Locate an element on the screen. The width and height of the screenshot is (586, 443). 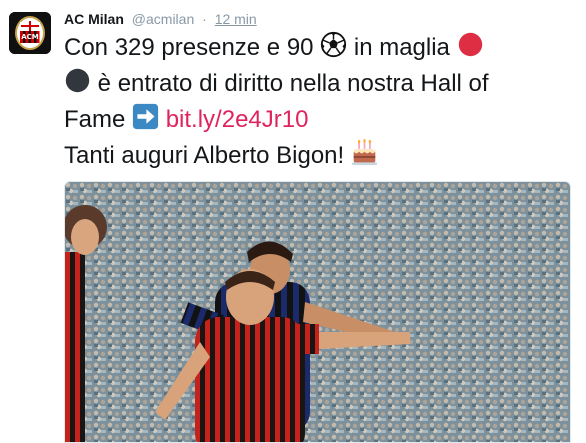
black-circle-icon is located at coordinates (77, 80).